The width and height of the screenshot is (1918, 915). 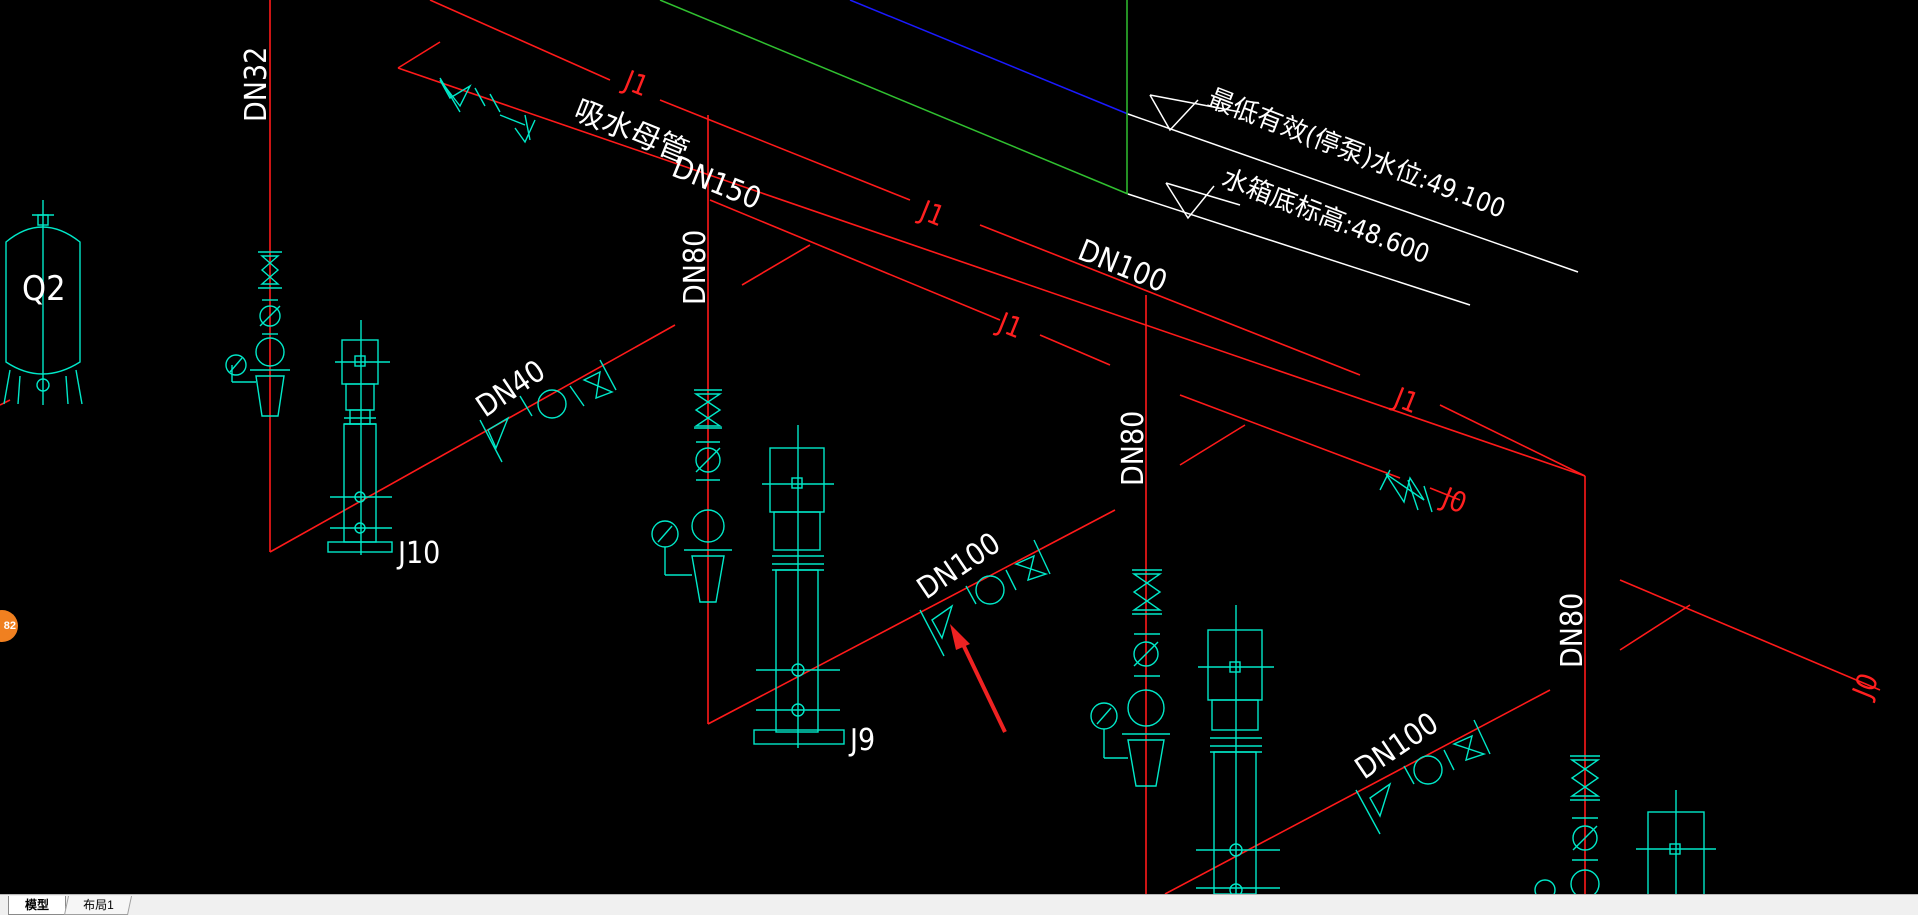 What do you see at coordinates (37, 905) in the screenshot?
I see `tab-model: 模型` at bounding box center [37, 905].